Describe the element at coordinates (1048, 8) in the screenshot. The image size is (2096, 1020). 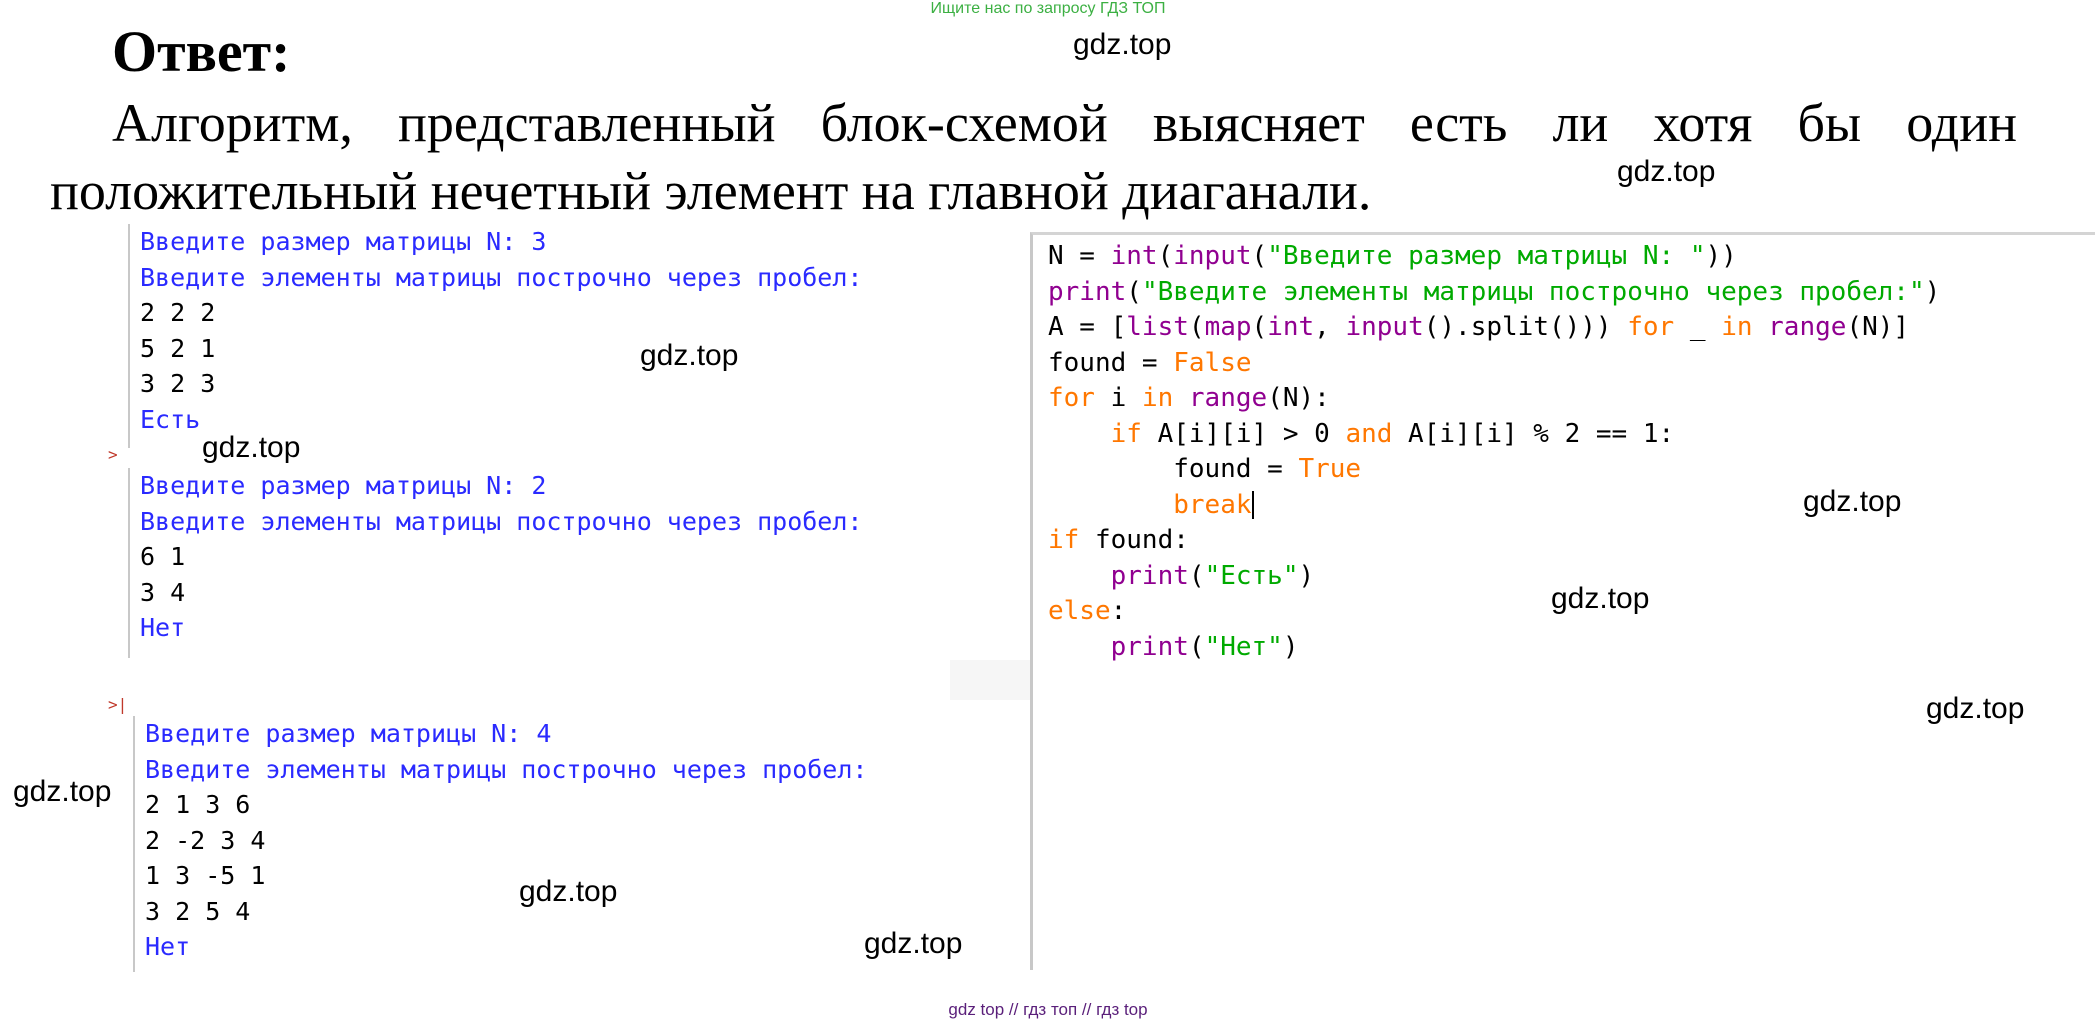
I see `top-banner: Ищите нас по запросу ГДЗ ТОП` at that location.